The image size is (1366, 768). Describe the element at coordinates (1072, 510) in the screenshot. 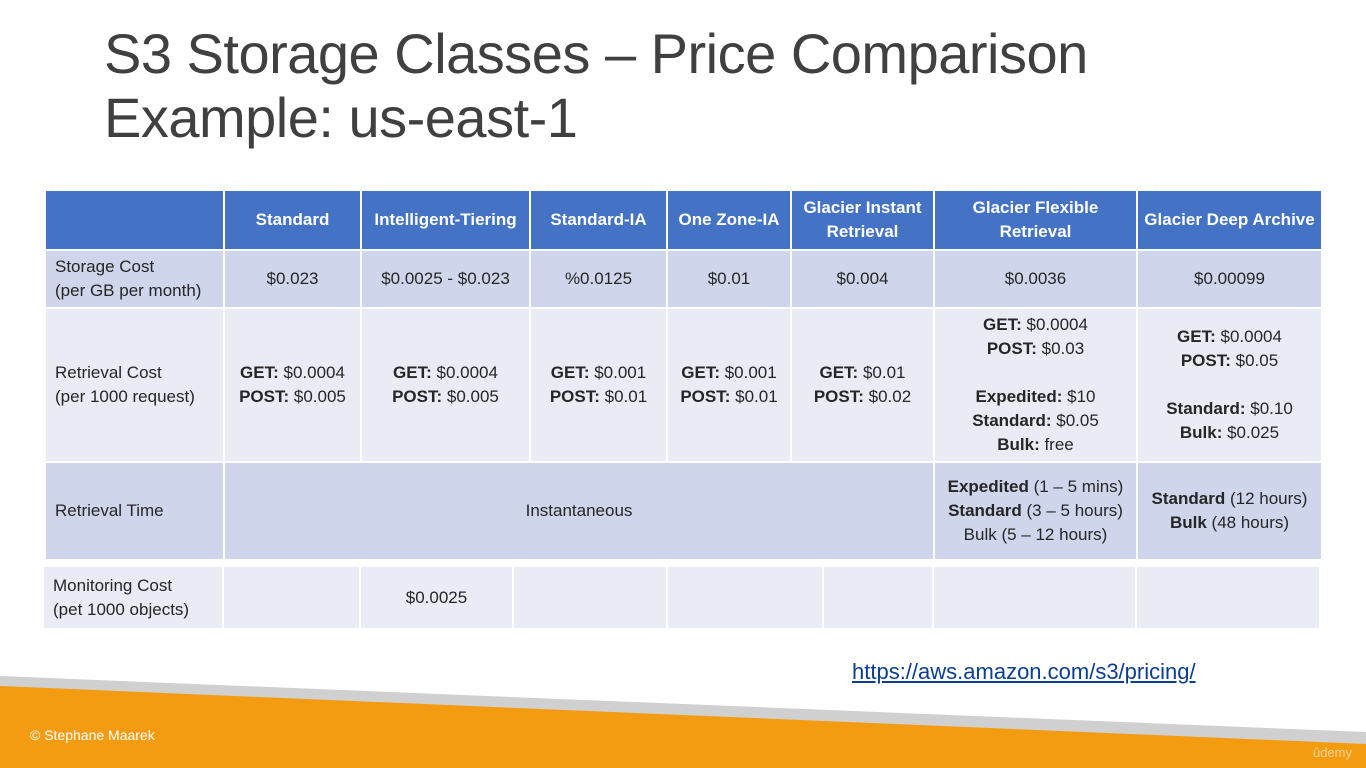

I see `standard-value: (3 – 5 hours)` at that location.